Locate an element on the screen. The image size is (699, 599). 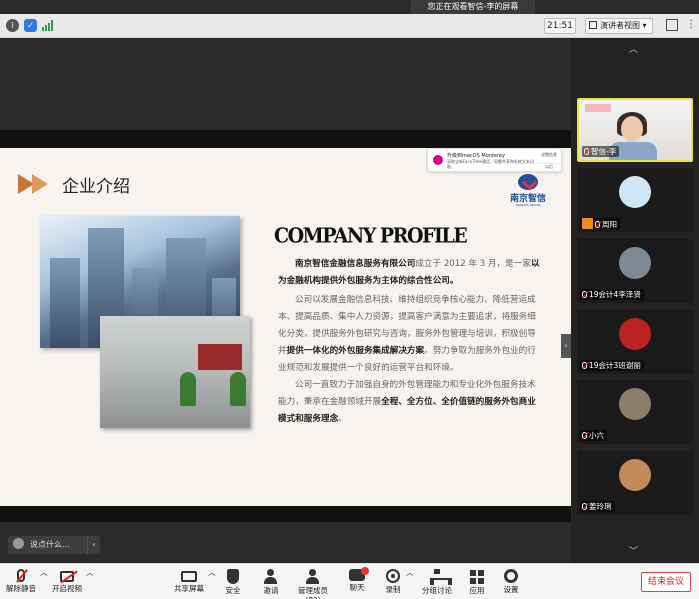
unmute-label: 解除静音 is located at coordinates (21, 588).